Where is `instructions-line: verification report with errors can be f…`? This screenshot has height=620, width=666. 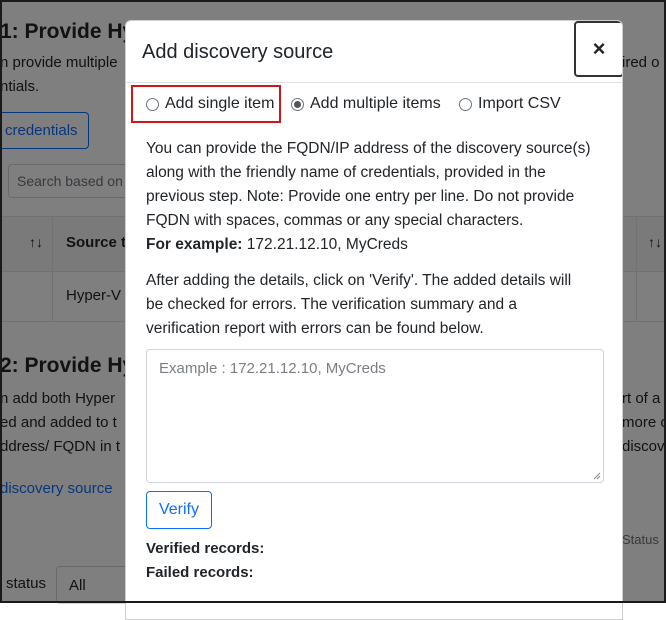
instructions-line: verification report with errors can be f… is located at coordinates (315, 328).